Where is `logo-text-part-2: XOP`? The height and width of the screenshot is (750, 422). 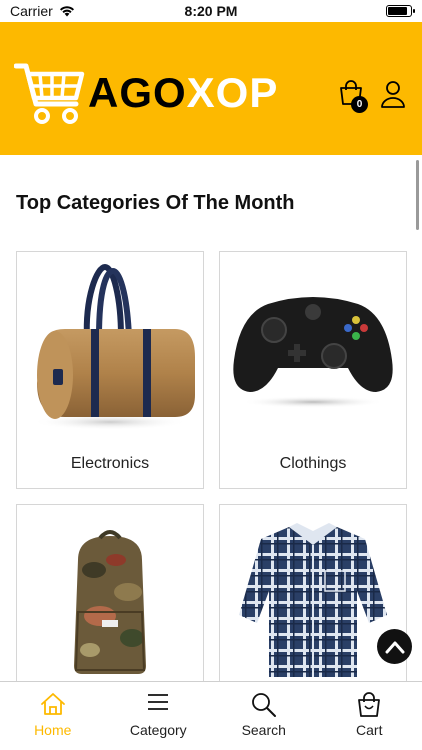 logo-text-part-2: XOP is located at coordinates (232, 92).